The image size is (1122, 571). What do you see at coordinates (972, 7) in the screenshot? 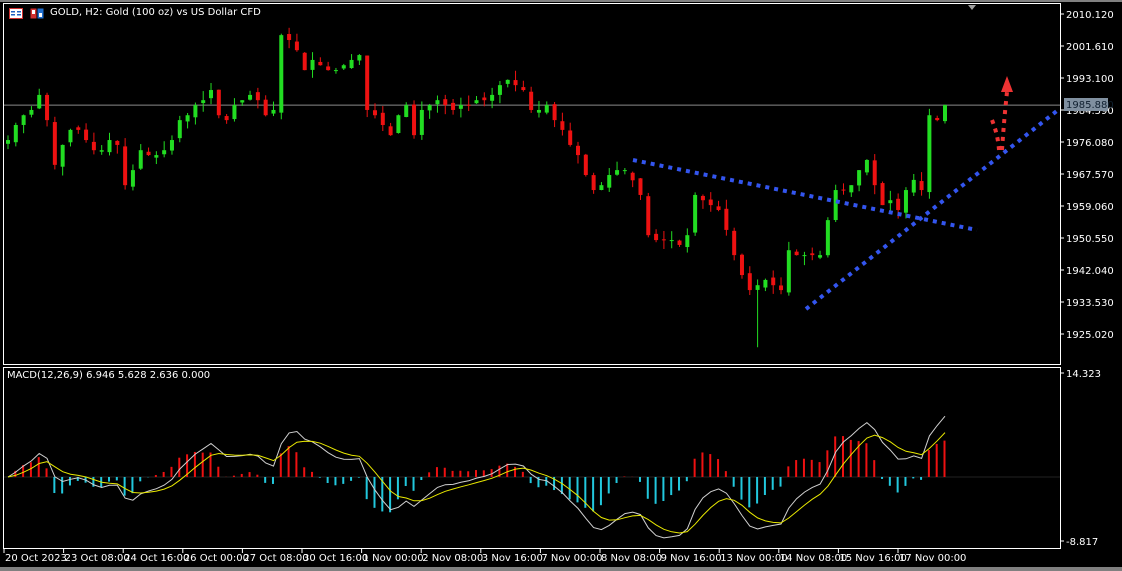
I see `chart-shift-marker-icon` at bounding box center [972, 7].